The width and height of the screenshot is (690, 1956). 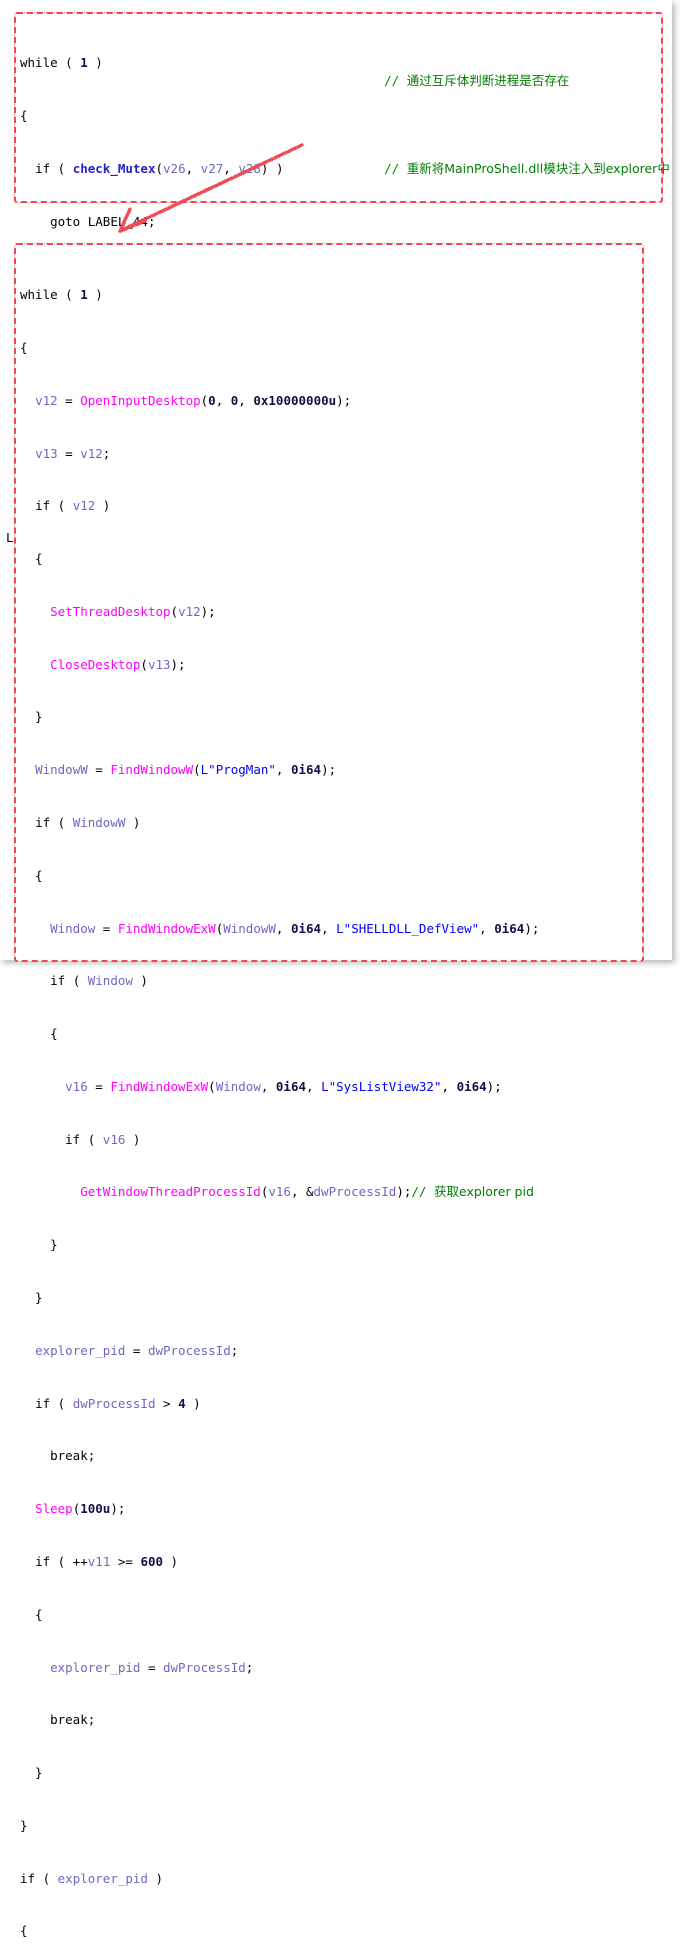 What do you see at coordinates (488, 80) in the screenshot?
I see `comment-text: 通过互斥体判断进程是否存在` at bounding box center [488, 80].